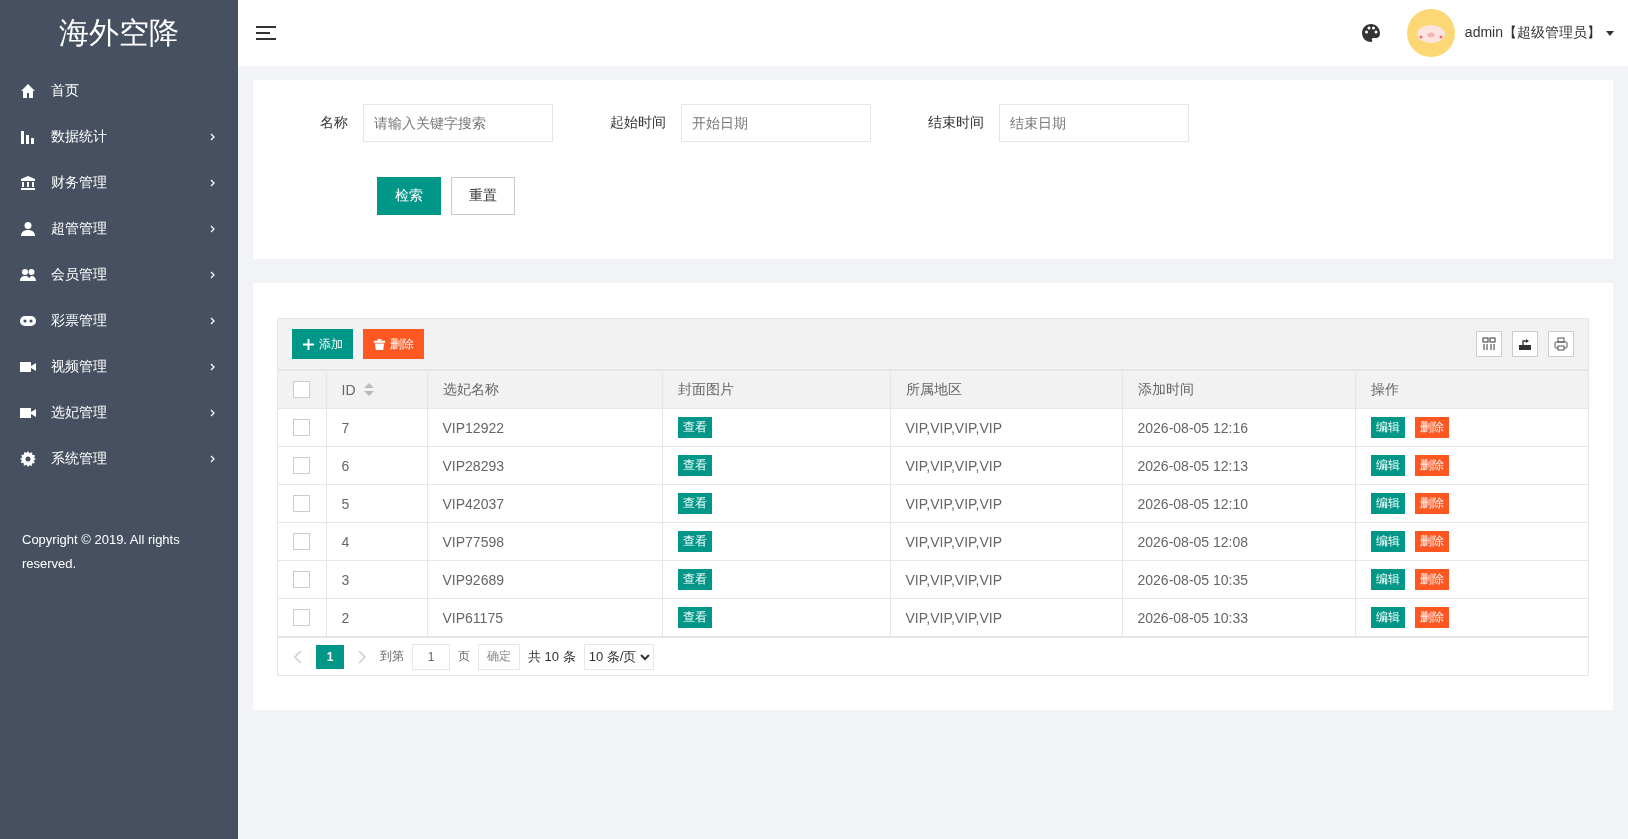  I want to click on page-input: 1, so click(431, 656).